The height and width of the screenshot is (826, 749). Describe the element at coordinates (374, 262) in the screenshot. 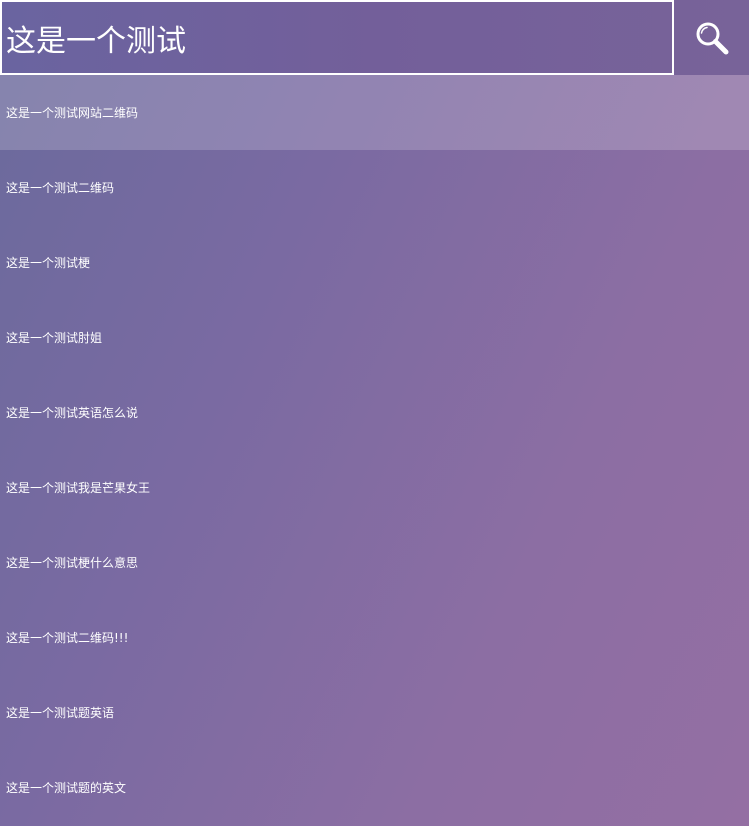

I see `suggestion-item: 这是一个测试梗` at that location.